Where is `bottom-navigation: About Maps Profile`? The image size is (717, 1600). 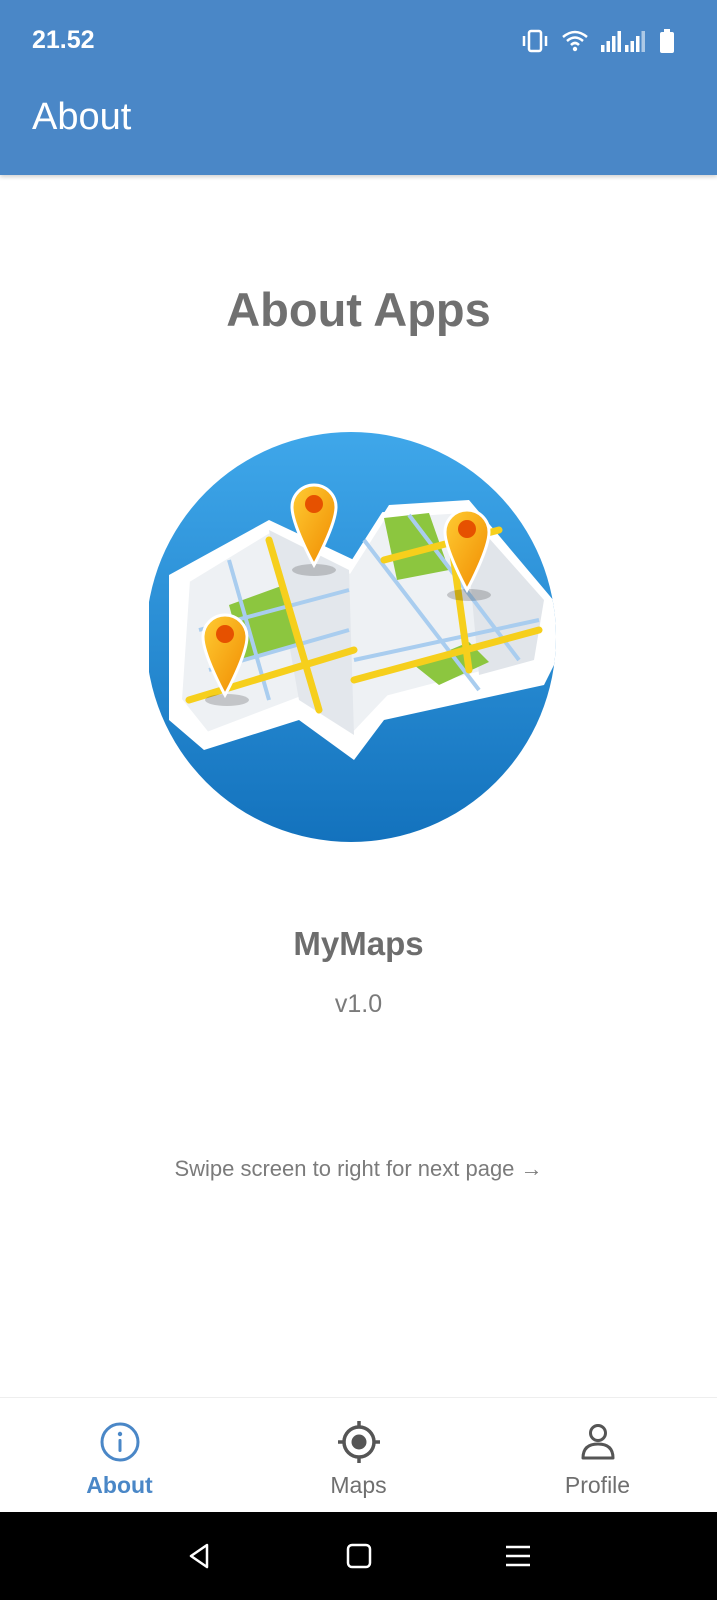 bottom-navigation: About Maps Profile is located at coordinates (358, 1454).